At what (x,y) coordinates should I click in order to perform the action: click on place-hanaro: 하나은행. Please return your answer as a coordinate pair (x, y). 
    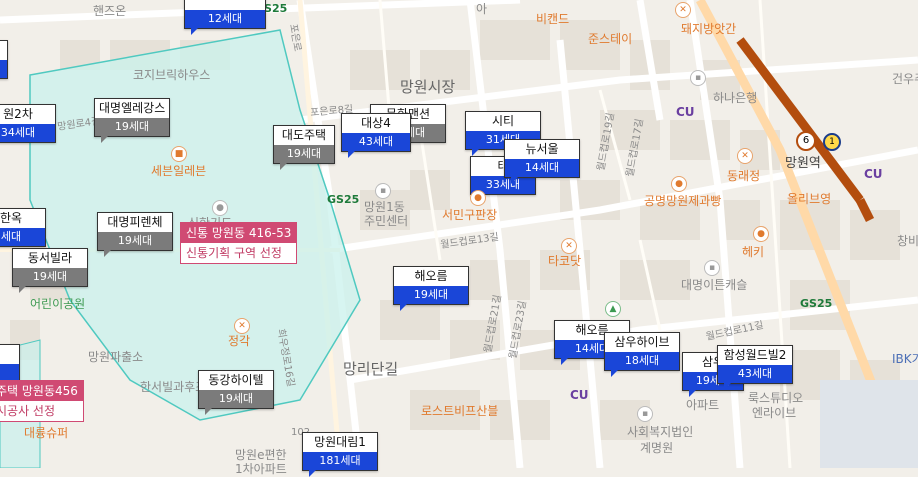
    Looking at the image, I should click on (735, 98).